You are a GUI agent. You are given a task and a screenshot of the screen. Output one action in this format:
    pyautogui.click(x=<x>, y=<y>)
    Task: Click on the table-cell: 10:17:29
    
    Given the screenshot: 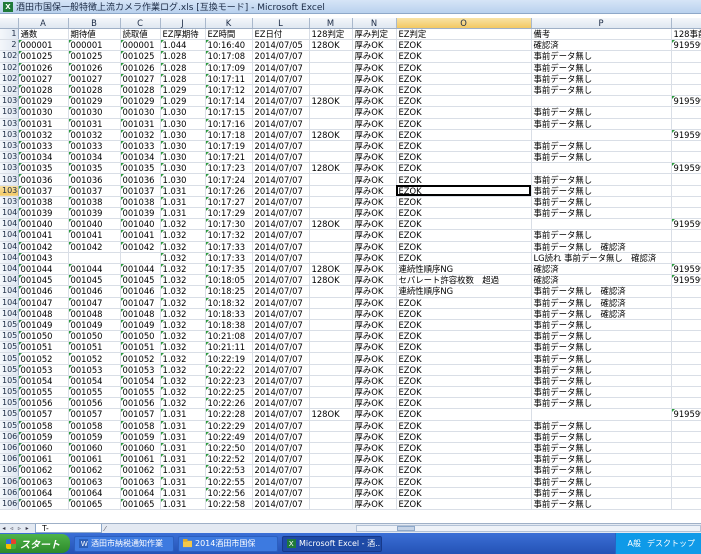 What is the action you would take?
    pyautogui.click(x=229, y=213)
    